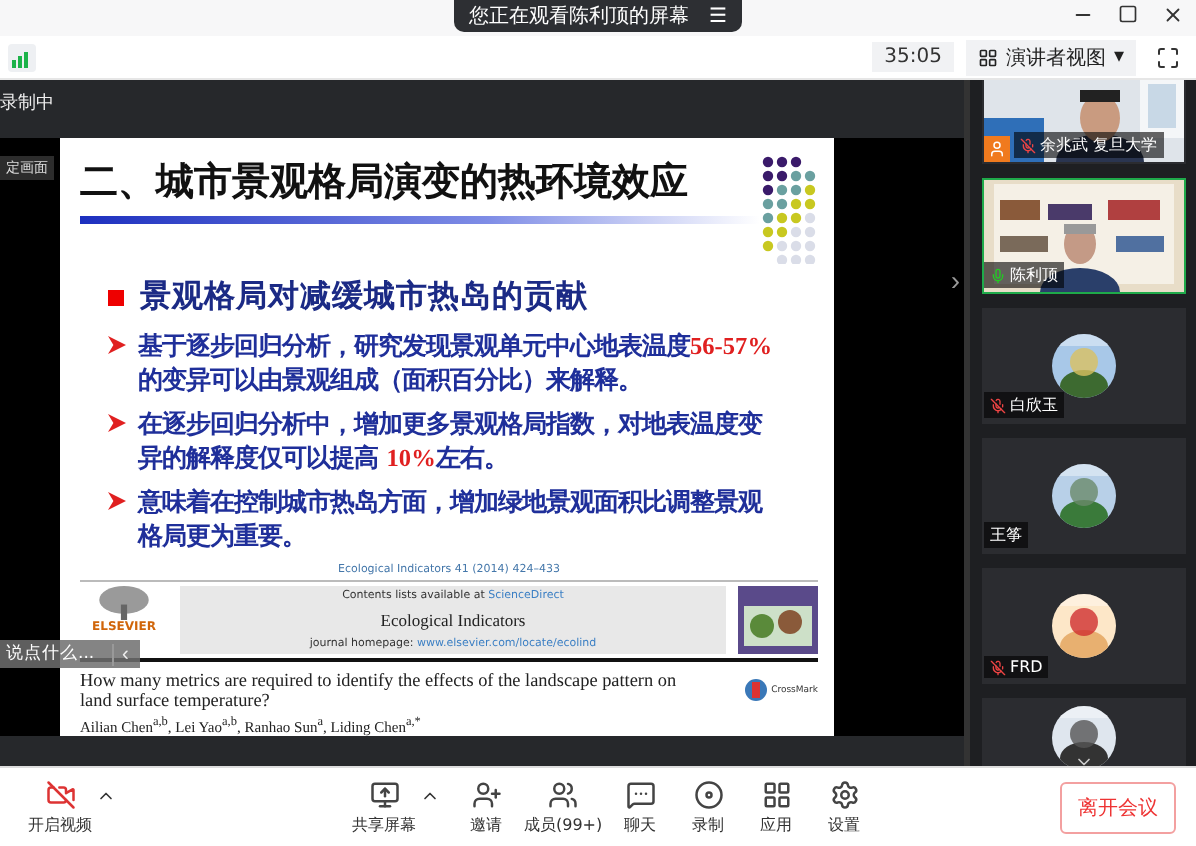 Image resolution: width=1196 pixels, height=846 pixels. I want to click on toolbar-button: 应用, so click(776, 807).